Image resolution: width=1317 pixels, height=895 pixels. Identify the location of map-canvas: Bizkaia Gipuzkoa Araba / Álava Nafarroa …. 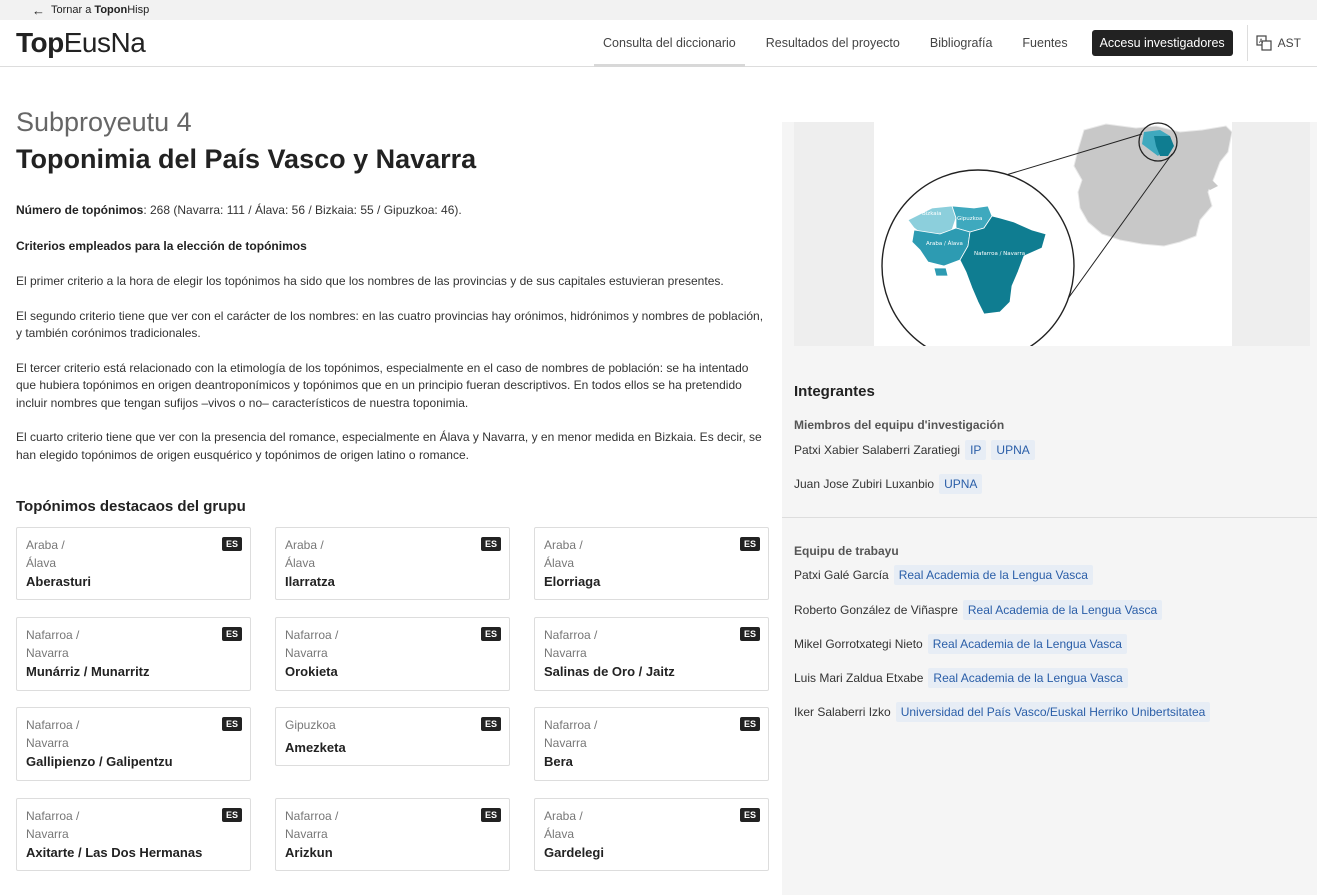
(1053, 242).